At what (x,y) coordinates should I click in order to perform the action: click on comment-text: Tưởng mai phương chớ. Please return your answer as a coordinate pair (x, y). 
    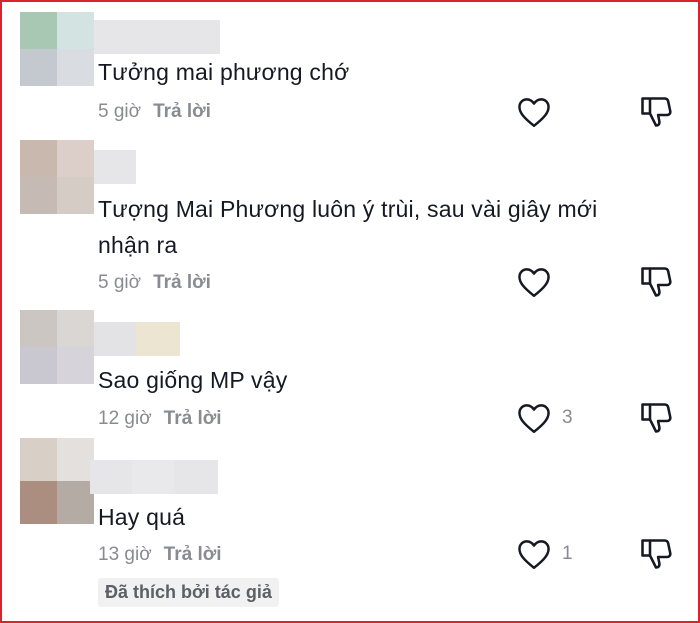
    Looking at the image, I should click on (224, 72).